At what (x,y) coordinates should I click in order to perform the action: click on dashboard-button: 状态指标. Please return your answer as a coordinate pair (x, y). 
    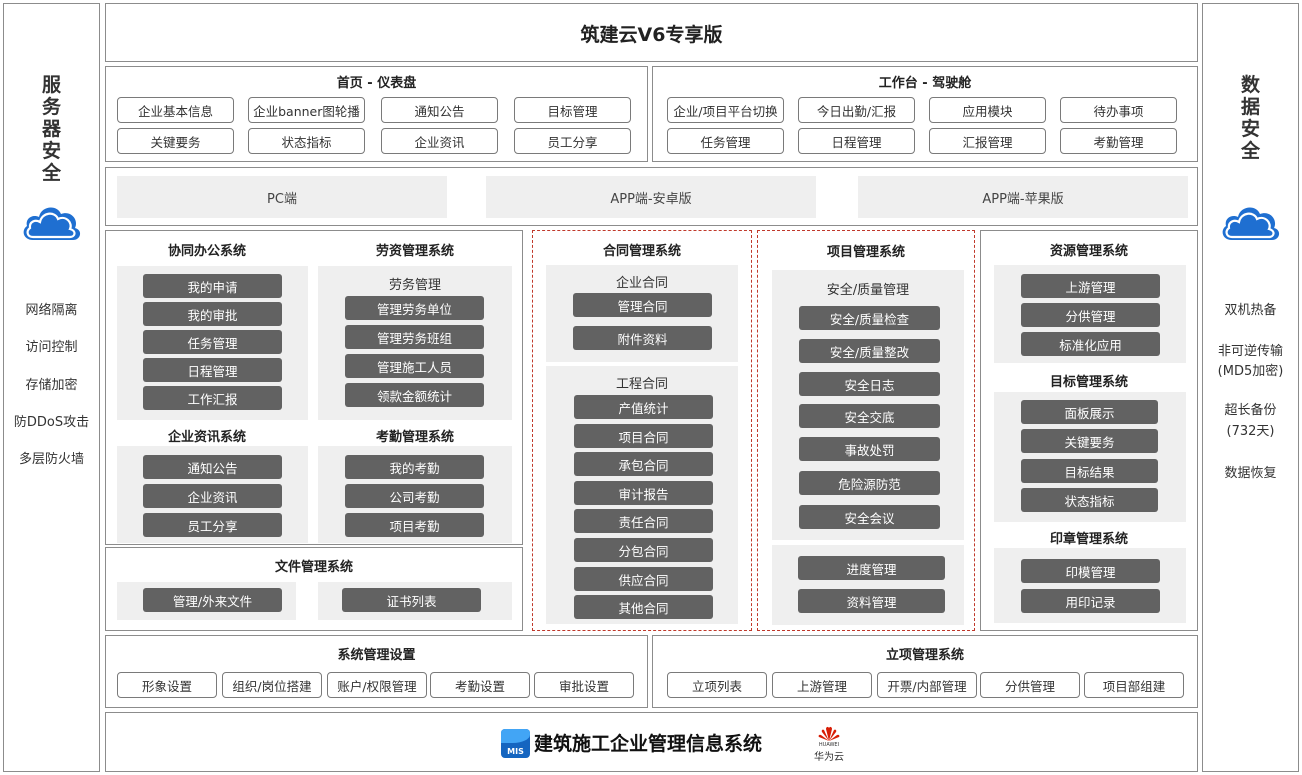
    Looking at the image, I should click on (306, 141).